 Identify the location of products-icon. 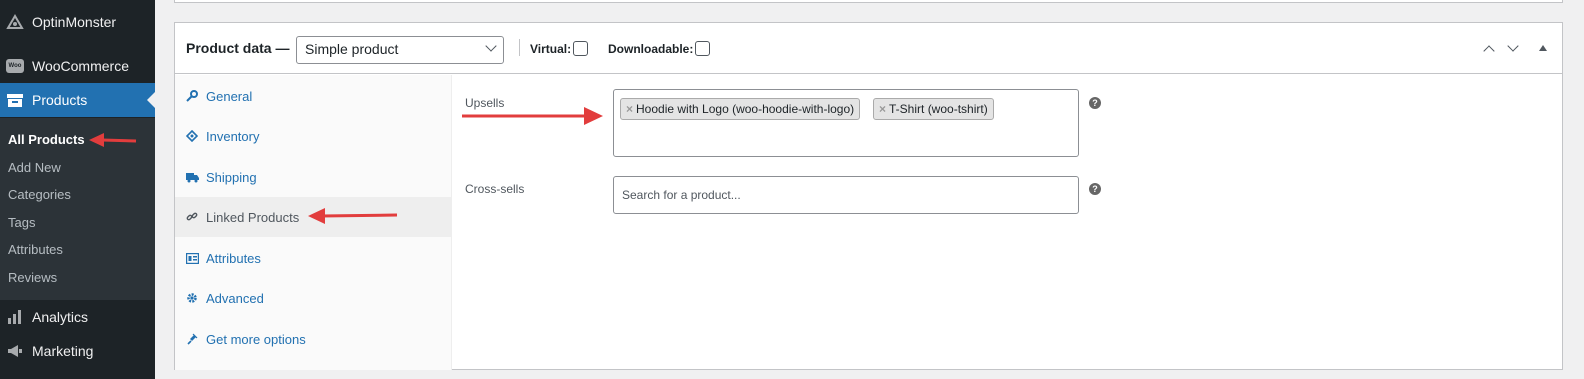
(15, 100).